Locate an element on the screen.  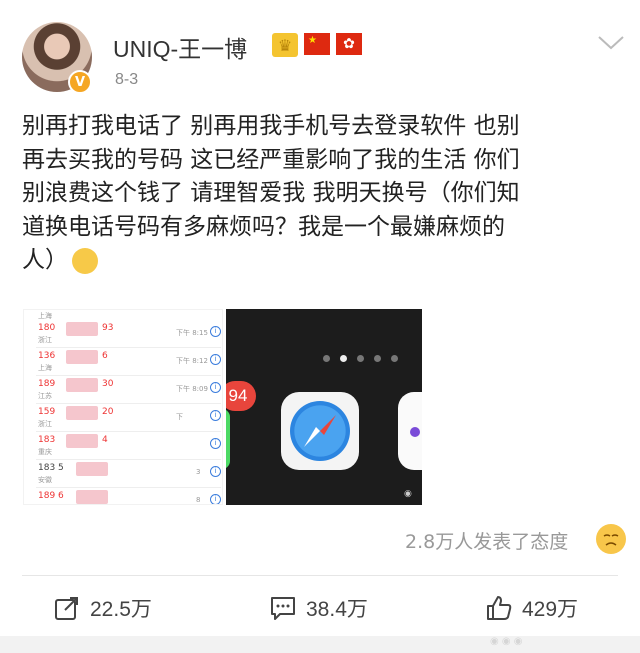
call-number: 189 is located at coordinates (47, 384).